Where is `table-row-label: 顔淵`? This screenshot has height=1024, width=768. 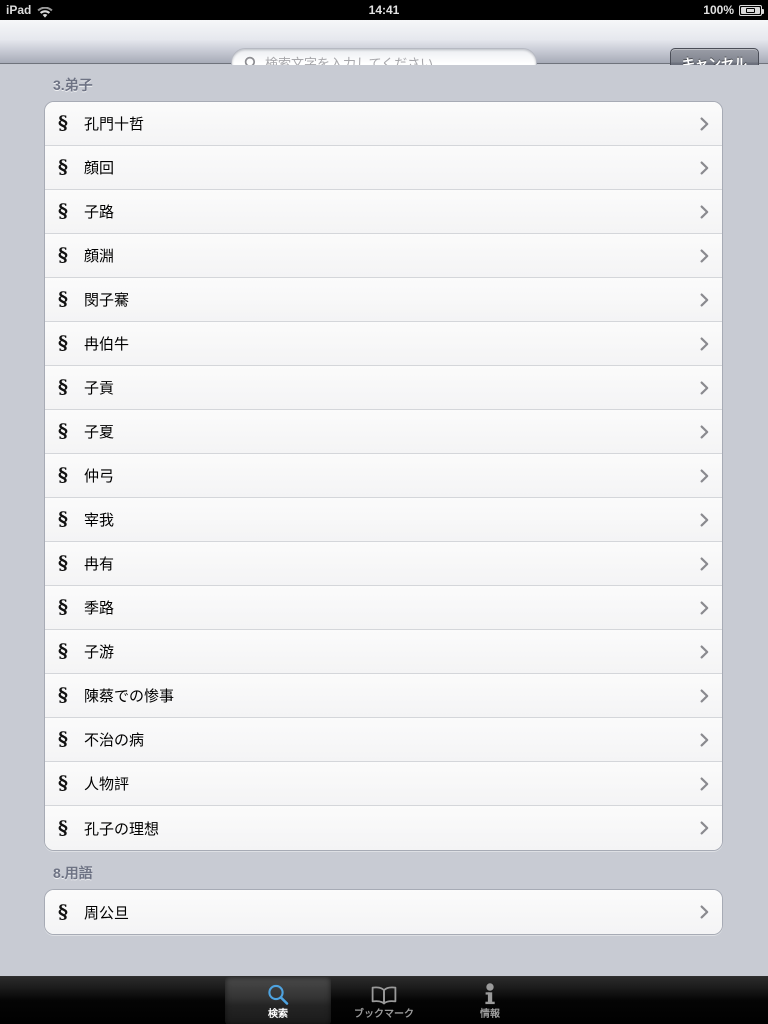 table-row-label: 顔淵 is located at coordinates (99, 256).